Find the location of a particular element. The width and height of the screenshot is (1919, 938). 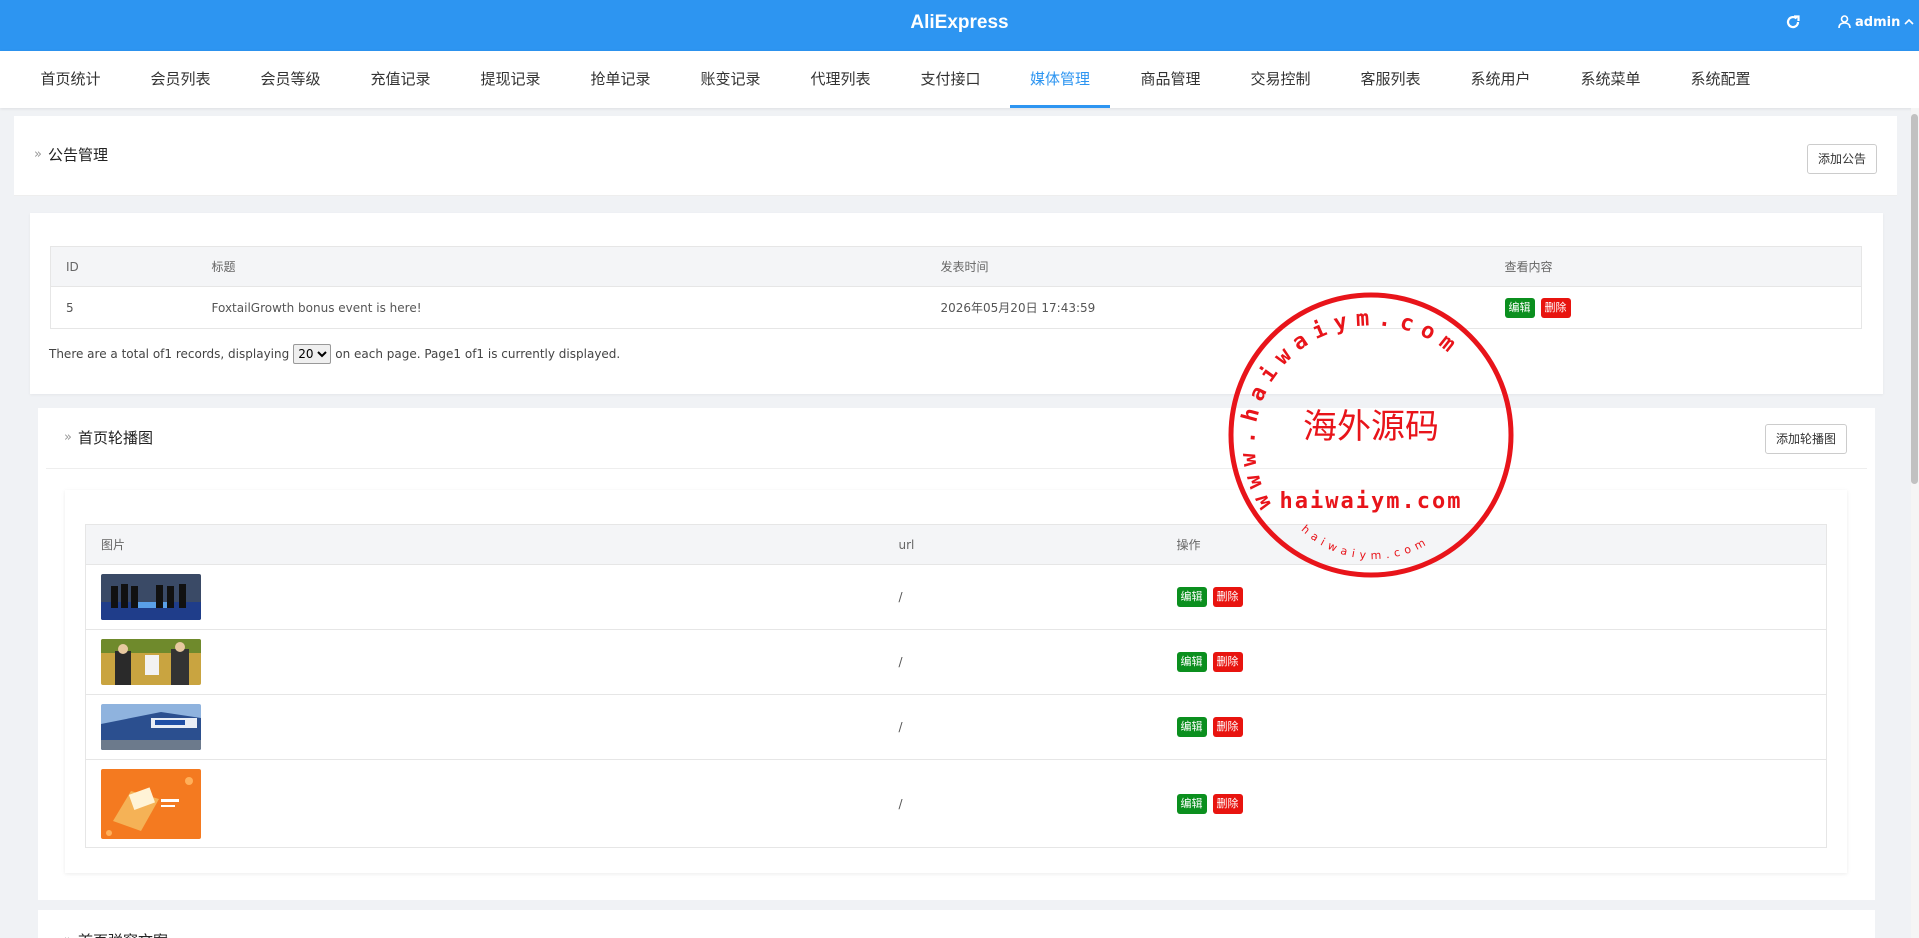

cell-id: 5 is located at coordinates (123, 307).